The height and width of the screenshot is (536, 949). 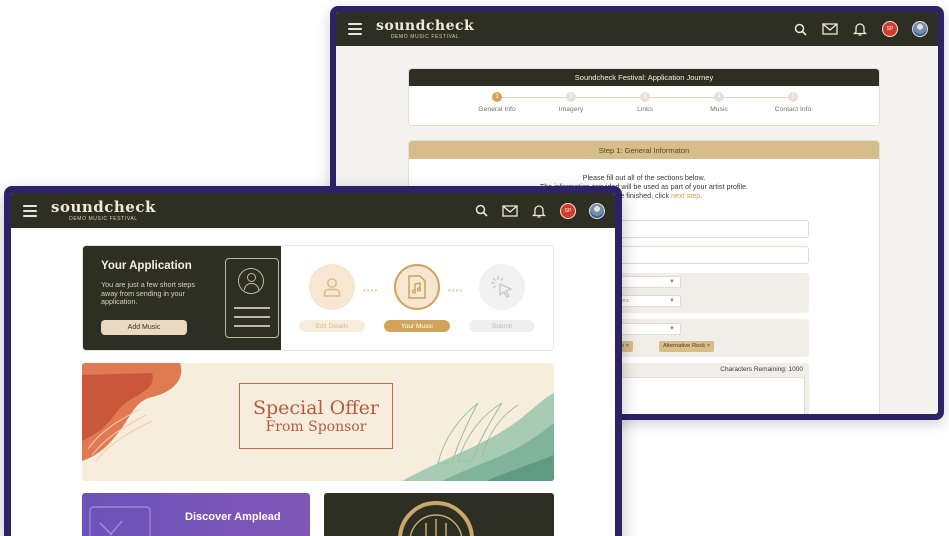 What do you see at coordinates (120, 521) in the screenshot?
I see `tools-icon` at bounding box center [120, 521].